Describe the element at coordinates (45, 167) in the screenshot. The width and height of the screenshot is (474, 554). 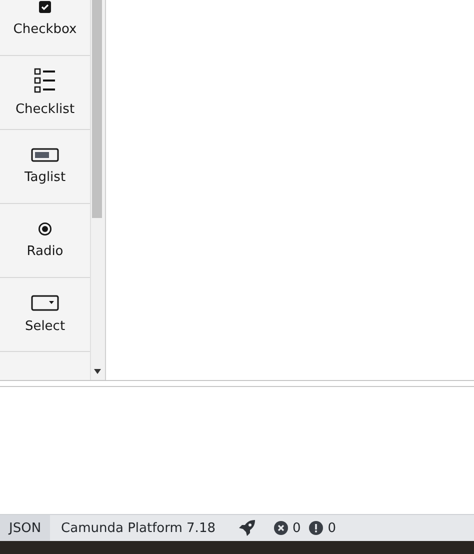
I see `palette-item: Taglist` at that location.